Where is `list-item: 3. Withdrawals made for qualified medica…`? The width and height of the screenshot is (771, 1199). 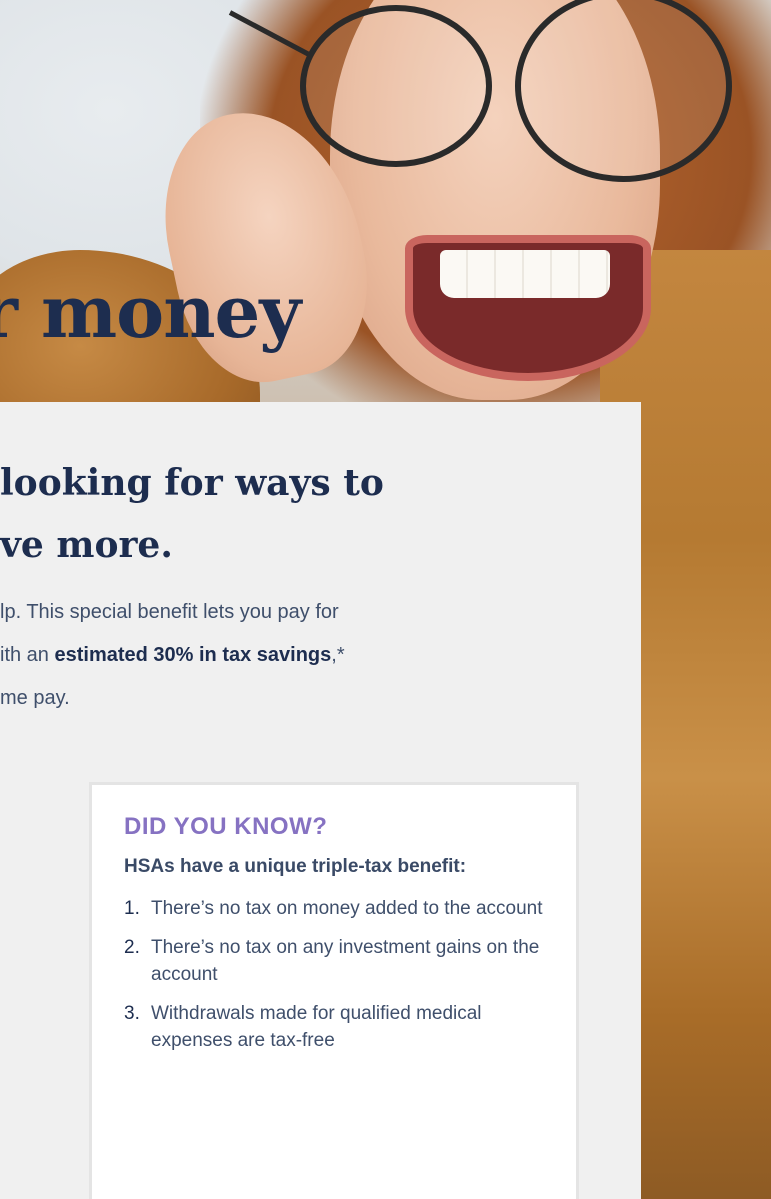 list-item: 3. Withdrawals made for qualified medica… is located at coordinates (337, 1027).